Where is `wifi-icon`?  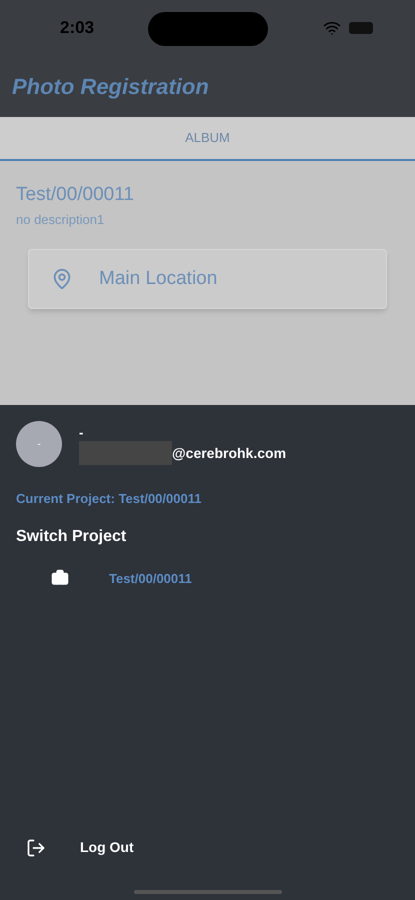
wifi-icon is located at coordinates (332, 28).